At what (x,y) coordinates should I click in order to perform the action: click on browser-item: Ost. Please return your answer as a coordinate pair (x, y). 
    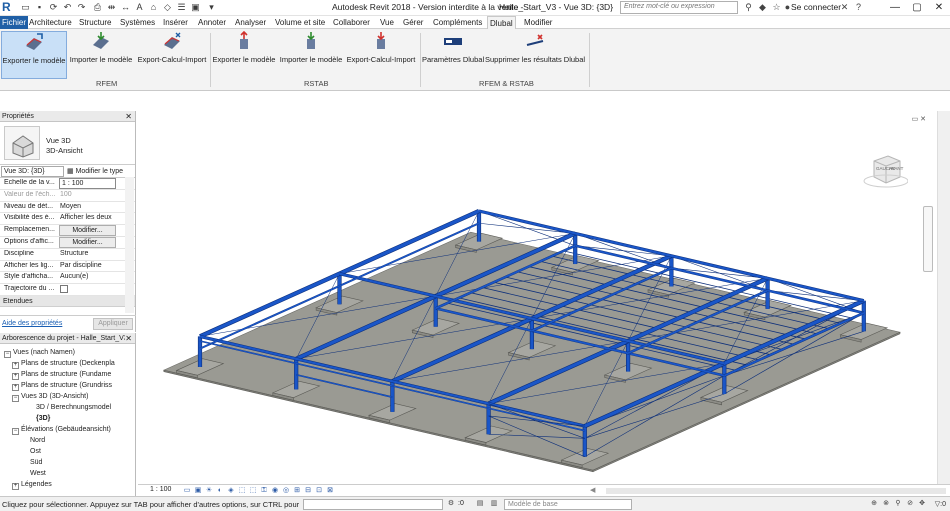
    Looking at the image, I should click on (35, 451).